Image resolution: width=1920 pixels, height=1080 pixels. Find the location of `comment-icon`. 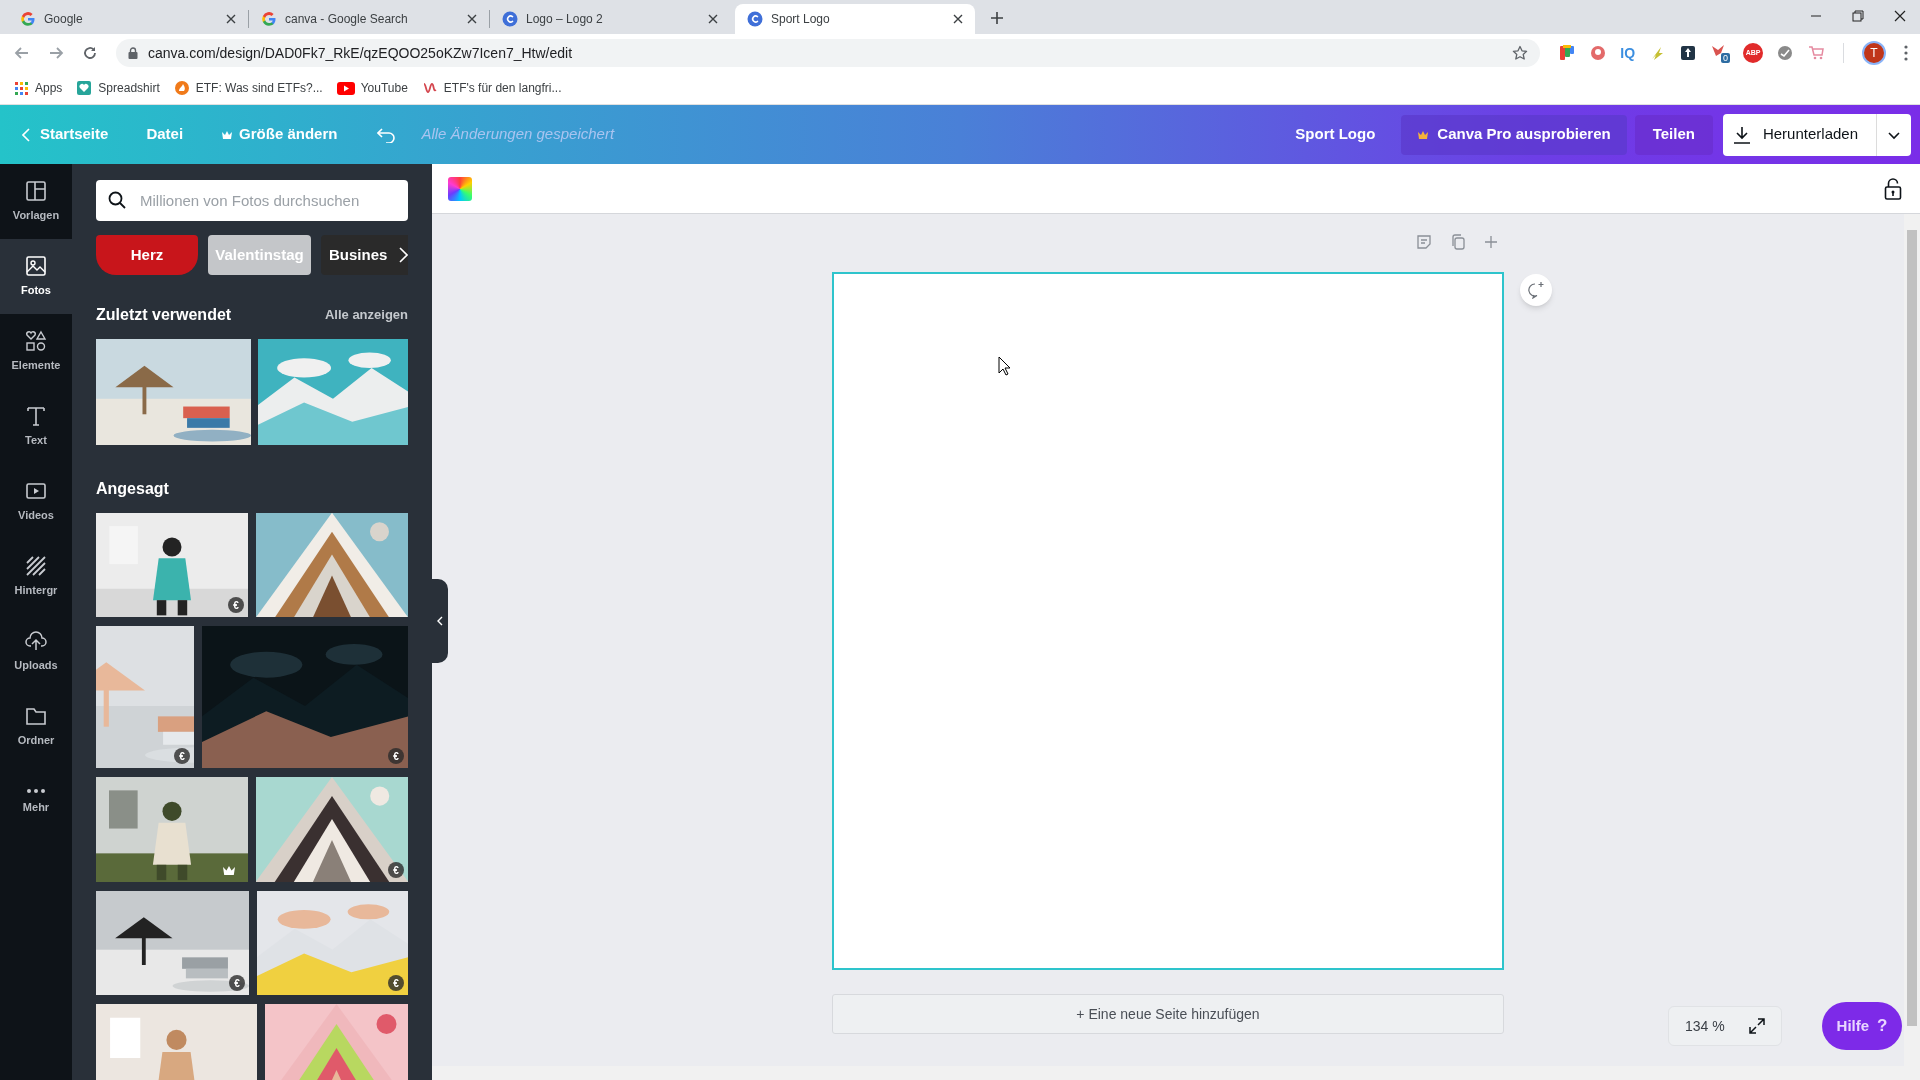

comment-icon is located at coordinates (1536, 290).